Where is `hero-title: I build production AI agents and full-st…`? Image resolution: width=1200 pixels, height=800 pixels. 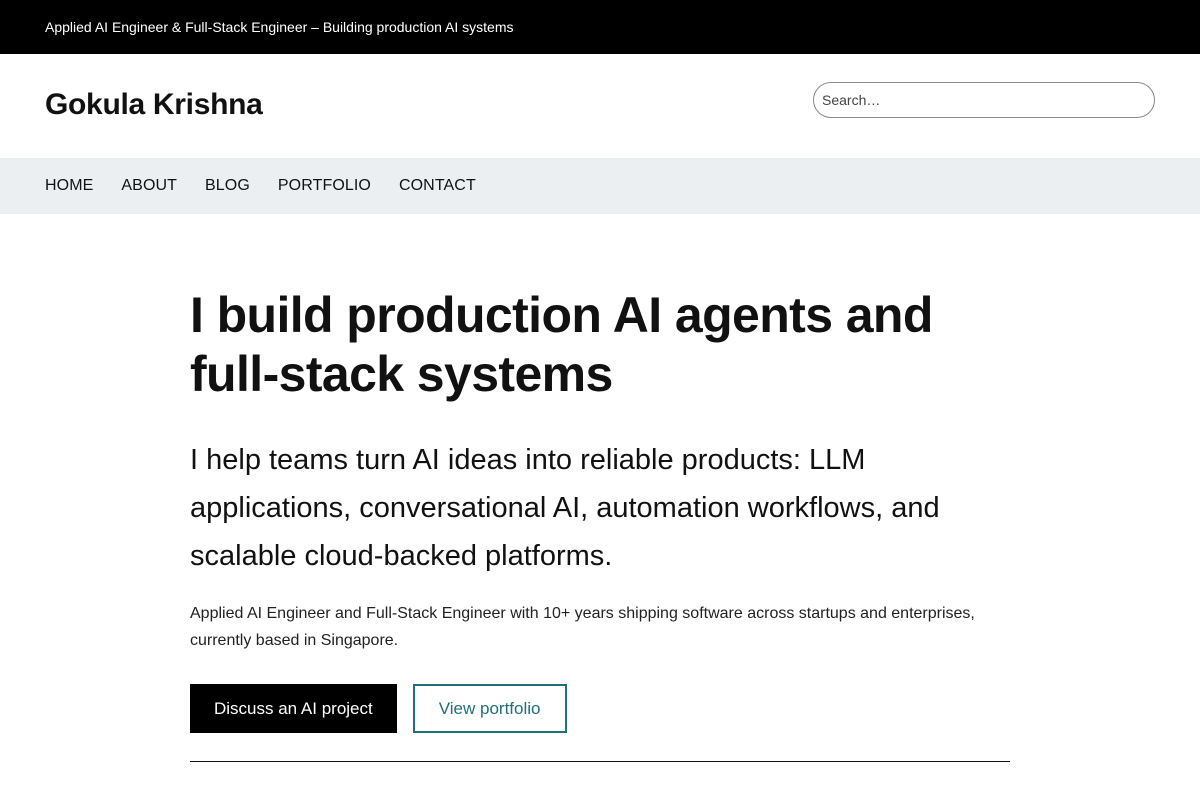
hero-title: I build production AI agents and full-st… is located at coordinates (561, 344).